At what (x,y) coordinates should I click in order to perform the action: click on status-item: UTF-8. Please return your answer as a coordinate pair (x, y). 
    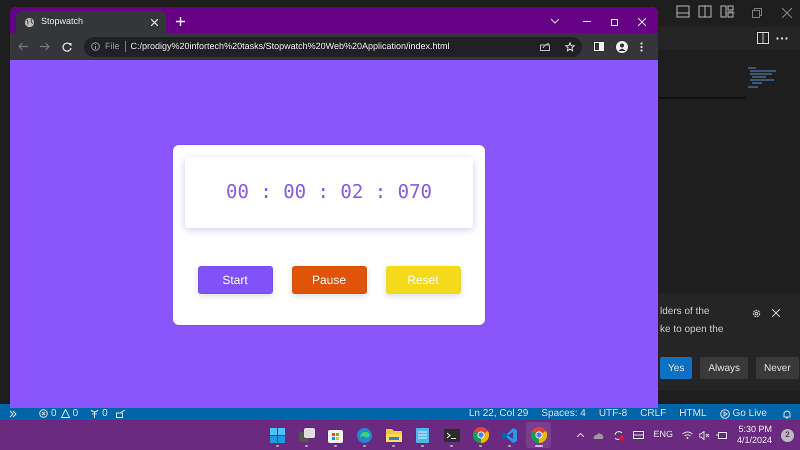
    Looking at the image, I should click on (613, 413).